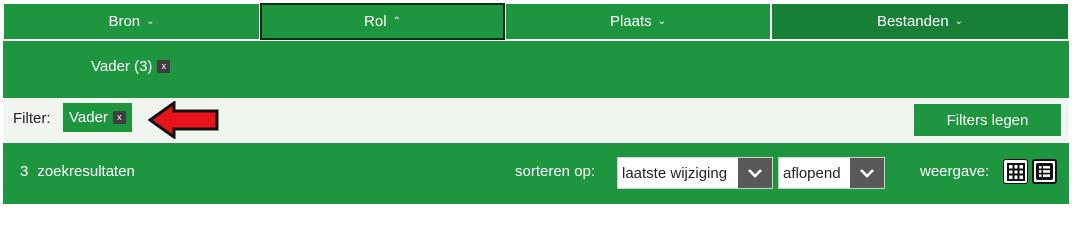  I want to click on sort-select-value: laatste wijziging, so click(675, 173).